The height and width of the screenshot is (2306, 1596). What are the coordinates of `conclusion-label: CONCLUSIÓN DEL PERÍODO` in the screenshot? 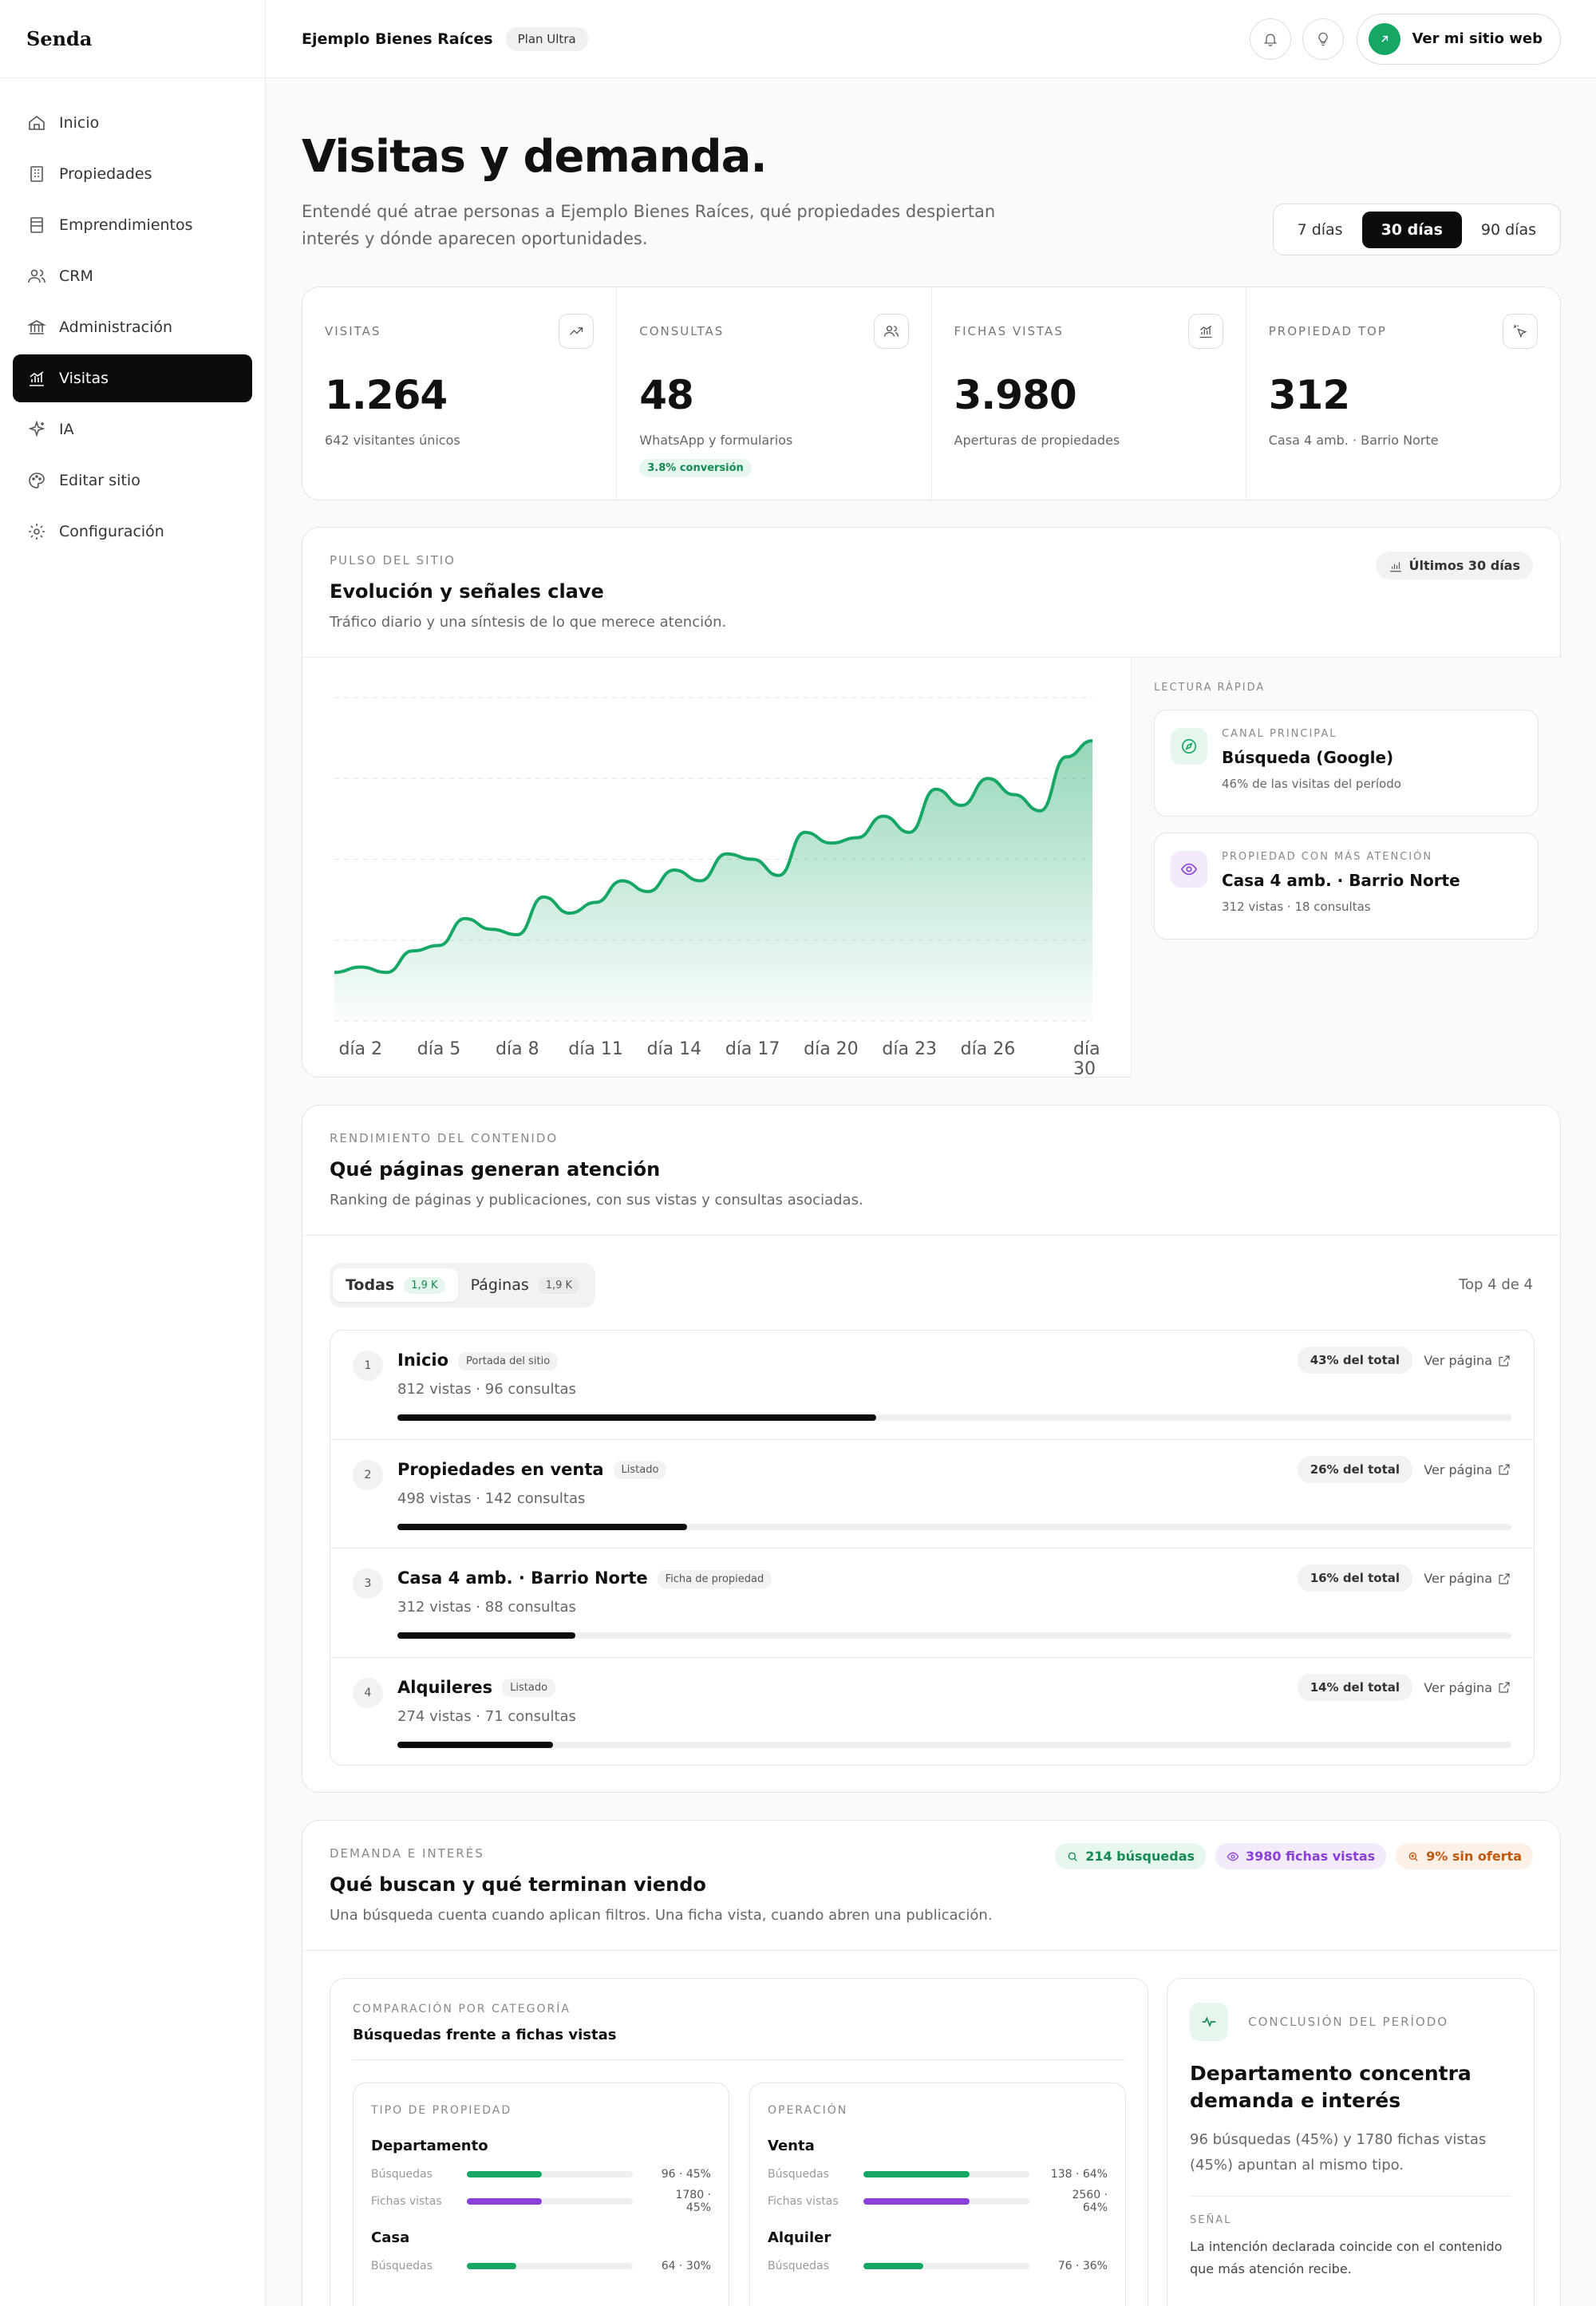 It's located at (1348, 2022).